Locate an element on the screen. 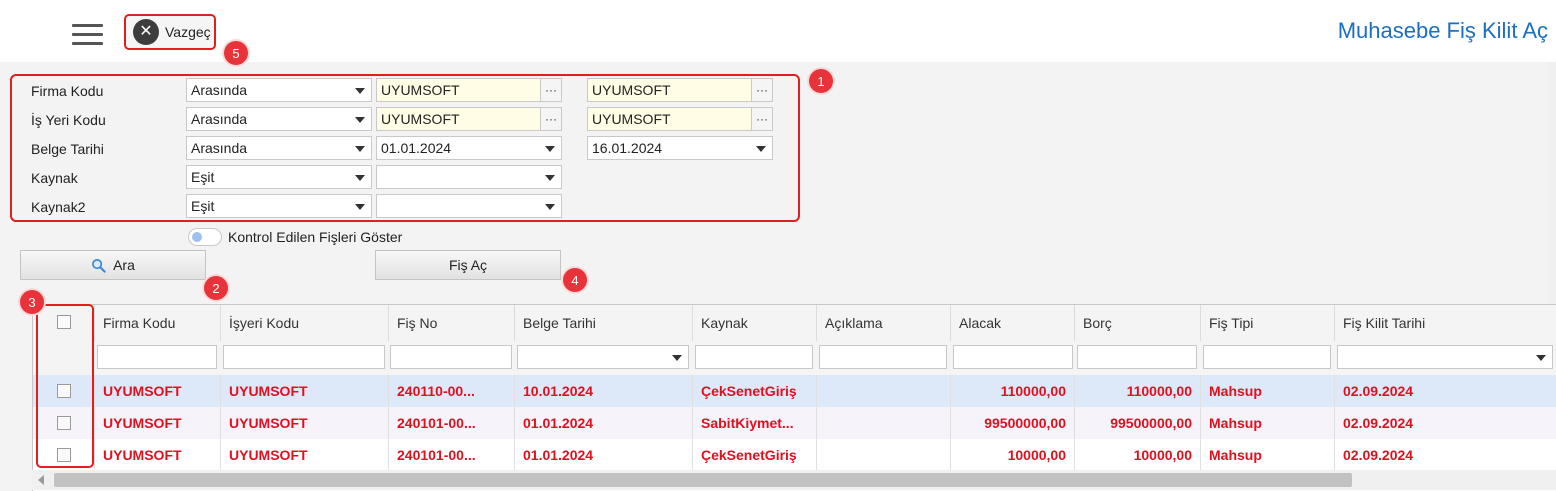  column-header: Kaynak is located at coordinates (755, 323).